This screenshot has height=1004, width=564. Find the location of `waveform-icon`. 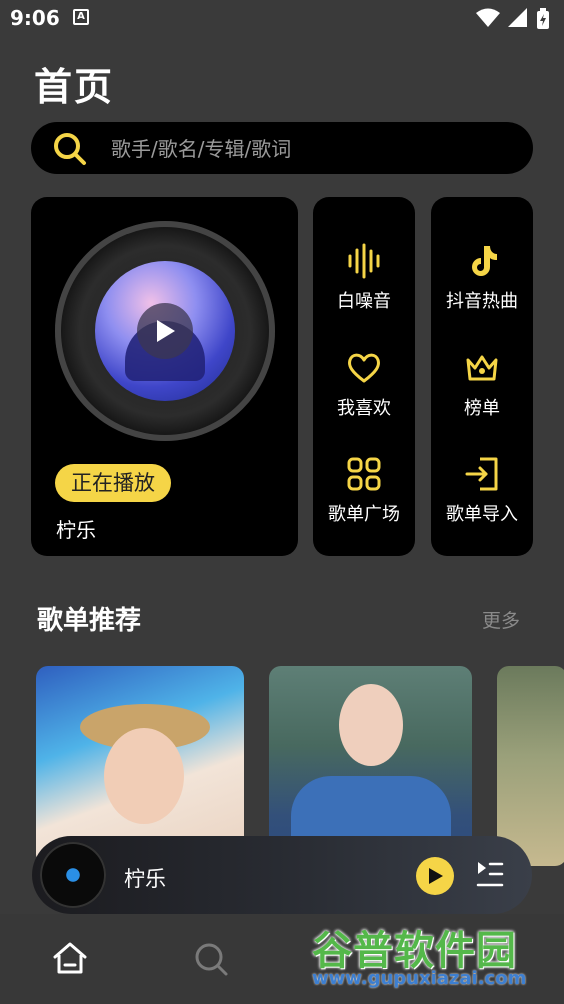

waveform-icon is located at coordinates (364, 261).